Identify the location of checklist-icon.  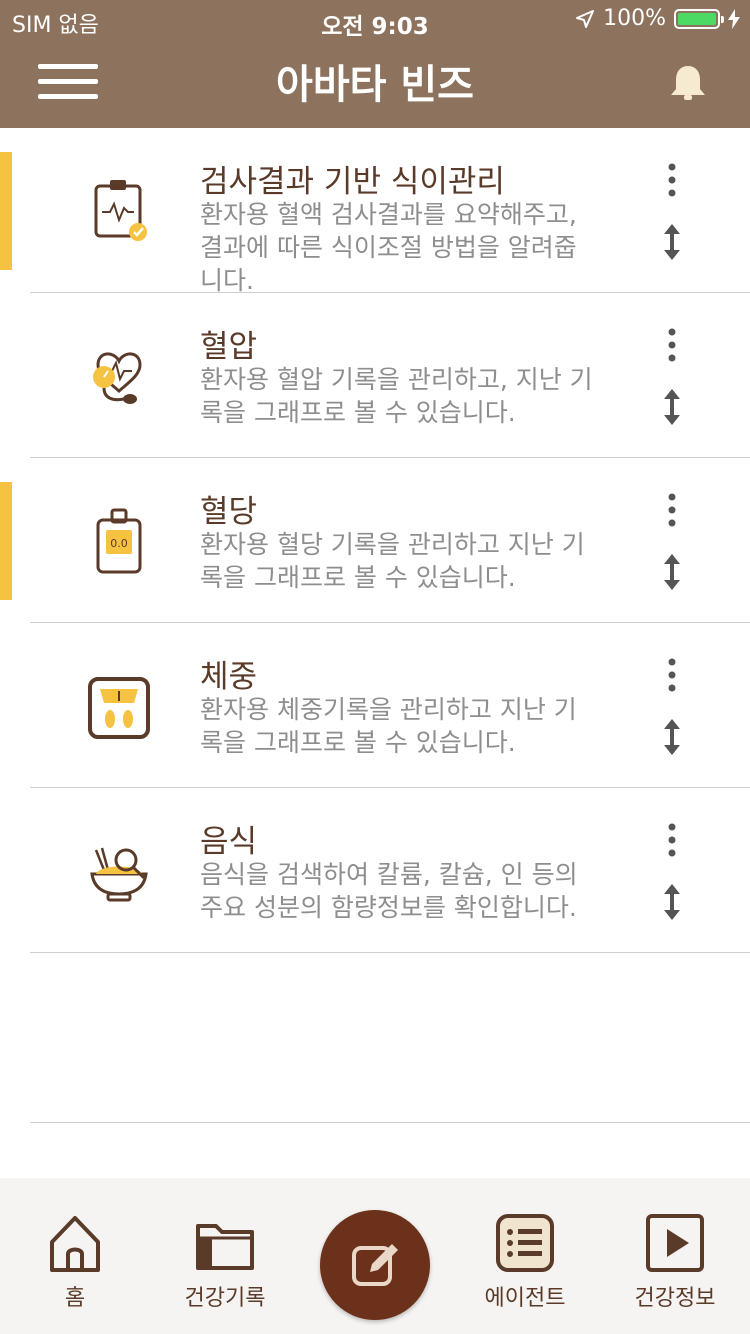
(525, 1243).